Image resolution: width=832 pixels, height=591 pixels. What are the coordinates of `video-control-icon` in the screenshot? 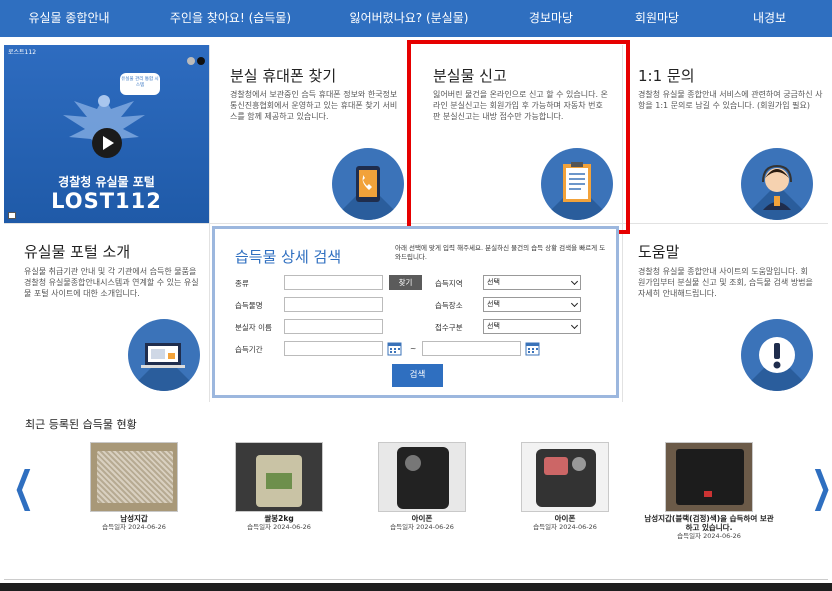 It's located at (12, 215).